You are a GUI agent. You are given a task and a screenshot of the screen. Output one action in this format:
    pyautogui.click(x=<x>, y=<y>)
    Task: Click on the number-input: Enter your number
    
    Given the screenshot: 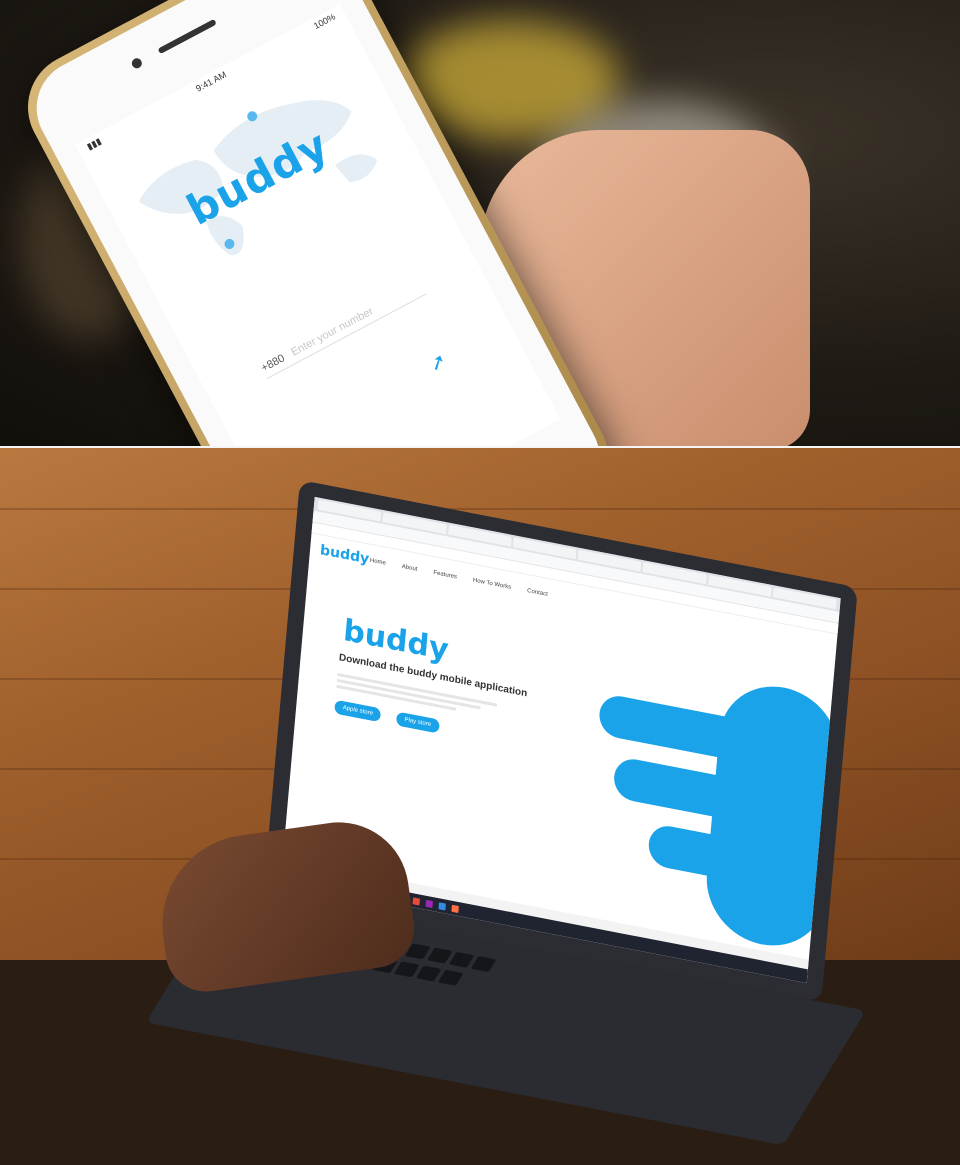 What is the action you would take?
    pyautogui.click(x=332, y=331)
    